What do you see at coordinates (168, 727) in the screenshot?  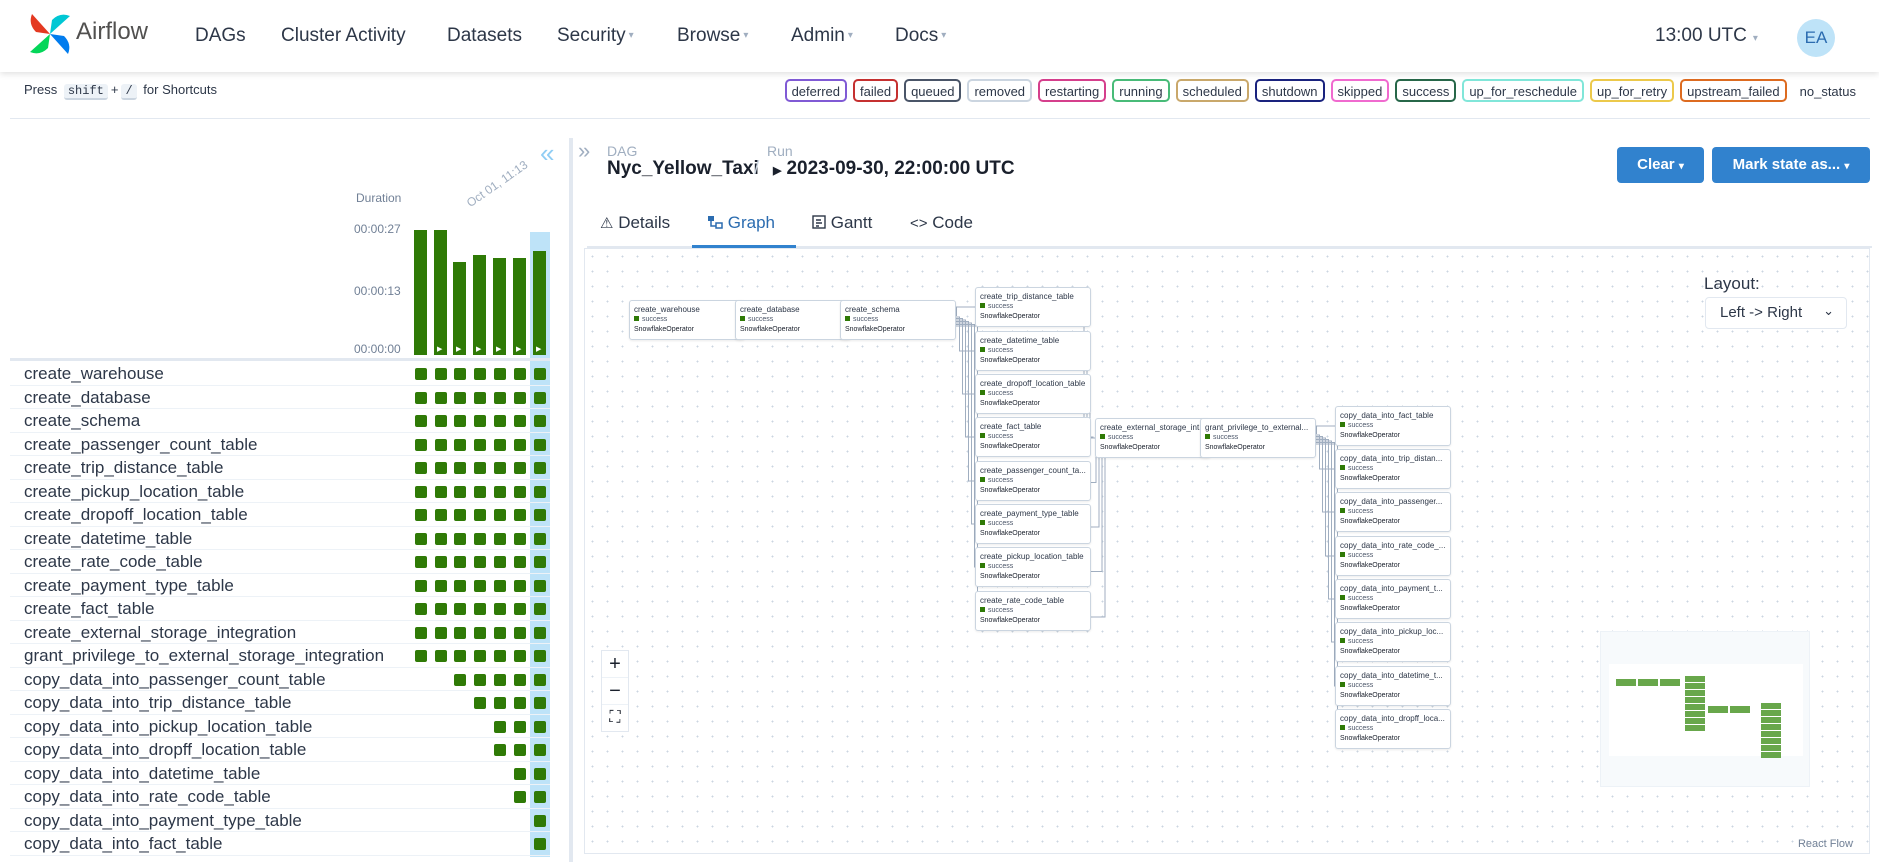 I see `task-name: copy_data_into_pickup_location_table` at bounding box center [168, 727].